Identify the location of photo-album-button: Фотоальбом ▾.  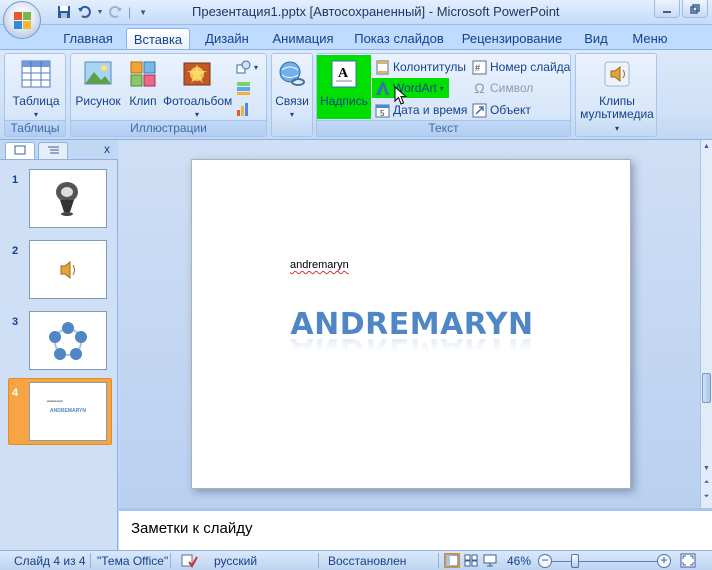
(198, 89).